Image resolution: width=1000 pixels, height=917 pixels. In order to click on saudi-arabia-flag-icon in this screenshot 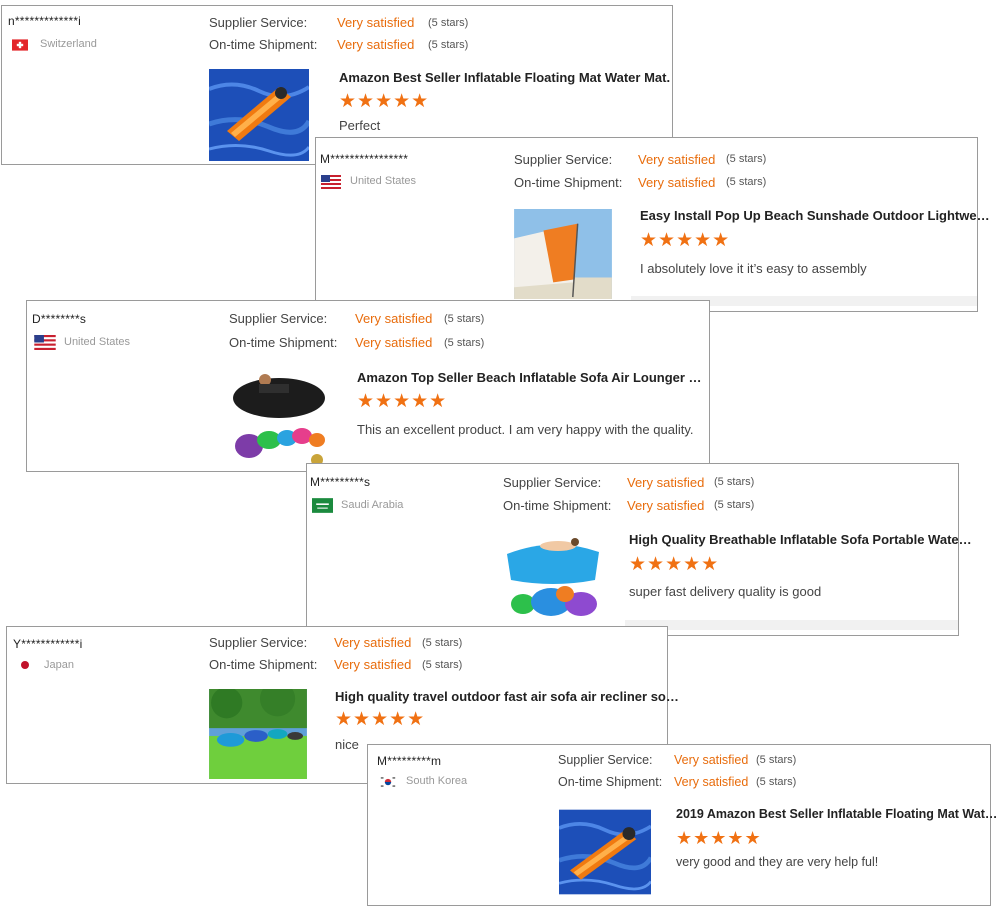, I will do `click(322, 505)`.